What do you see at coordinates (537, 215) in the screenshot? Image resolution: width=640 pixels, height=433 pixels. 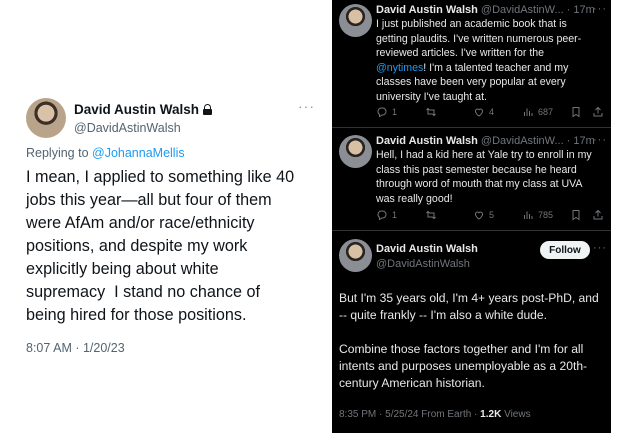 I see `views-button: 785` at bounding box center [537, 215].